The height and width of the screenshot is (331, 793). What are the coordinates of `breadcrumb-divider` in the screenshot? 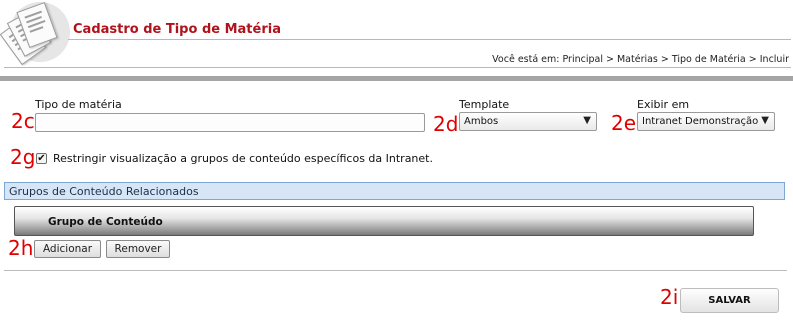 It's located at (397, 67).